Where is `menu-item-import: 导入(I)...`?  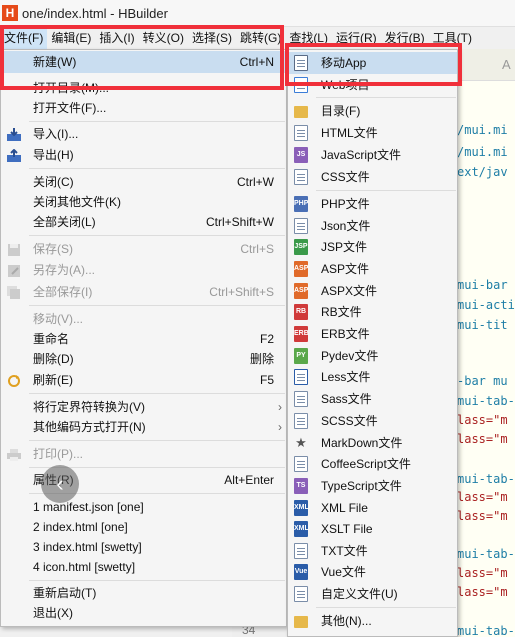
menu-item-import: 导入(I)... is located at coordinates (144, 134).